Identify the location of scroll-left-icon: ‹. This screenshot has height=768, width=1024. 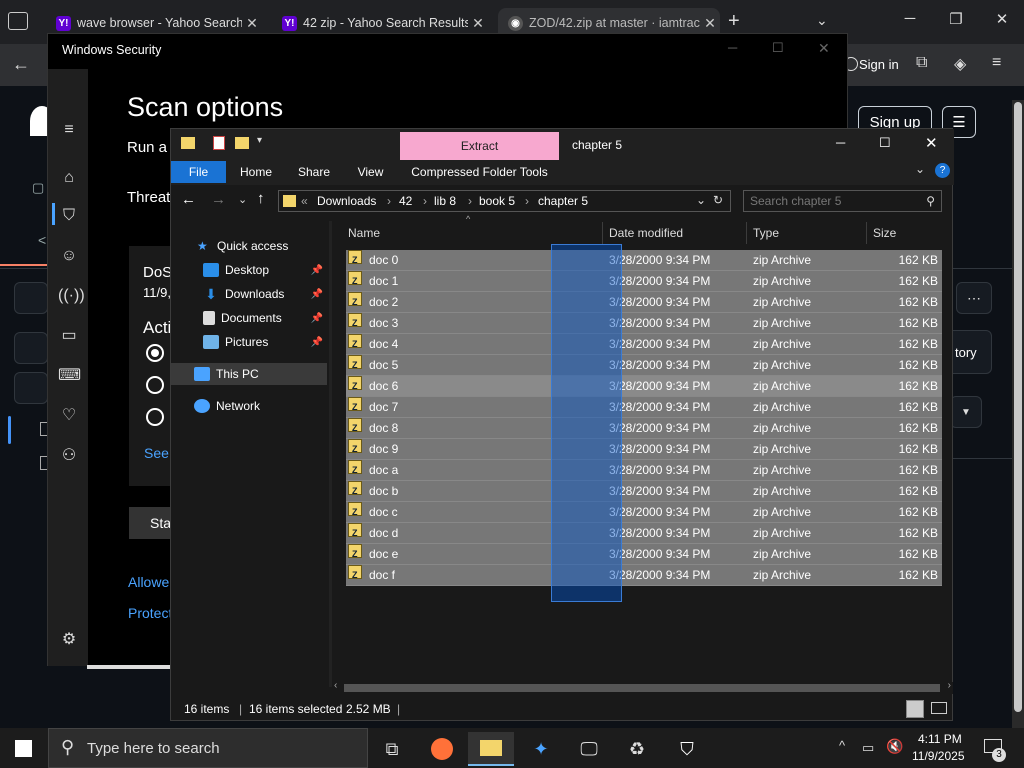
(335, 685).